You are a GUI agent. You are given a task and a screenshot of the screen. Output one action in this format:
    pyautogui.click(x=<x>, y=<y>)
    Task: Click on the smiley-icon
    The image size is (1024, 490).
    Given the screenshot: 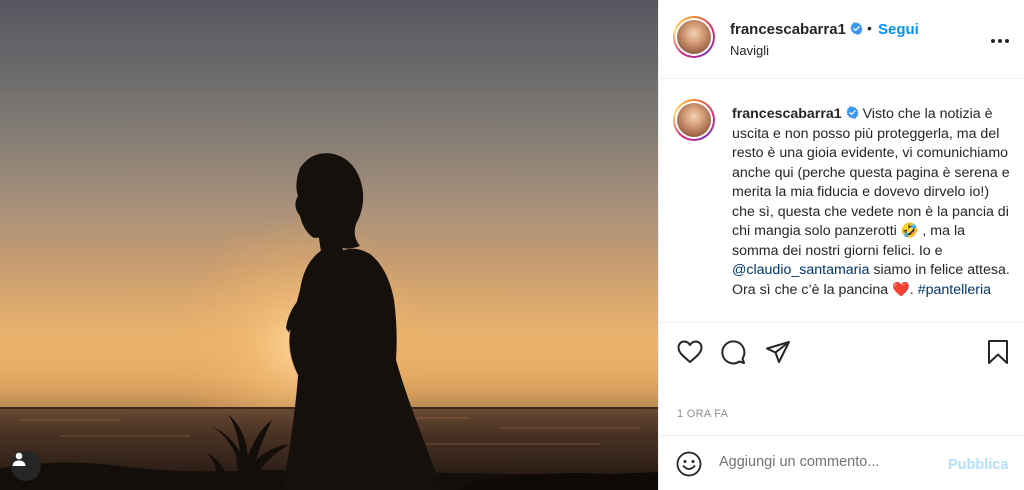 What is the action you would take?
    pyautogui.click(x=689, y=464)
    